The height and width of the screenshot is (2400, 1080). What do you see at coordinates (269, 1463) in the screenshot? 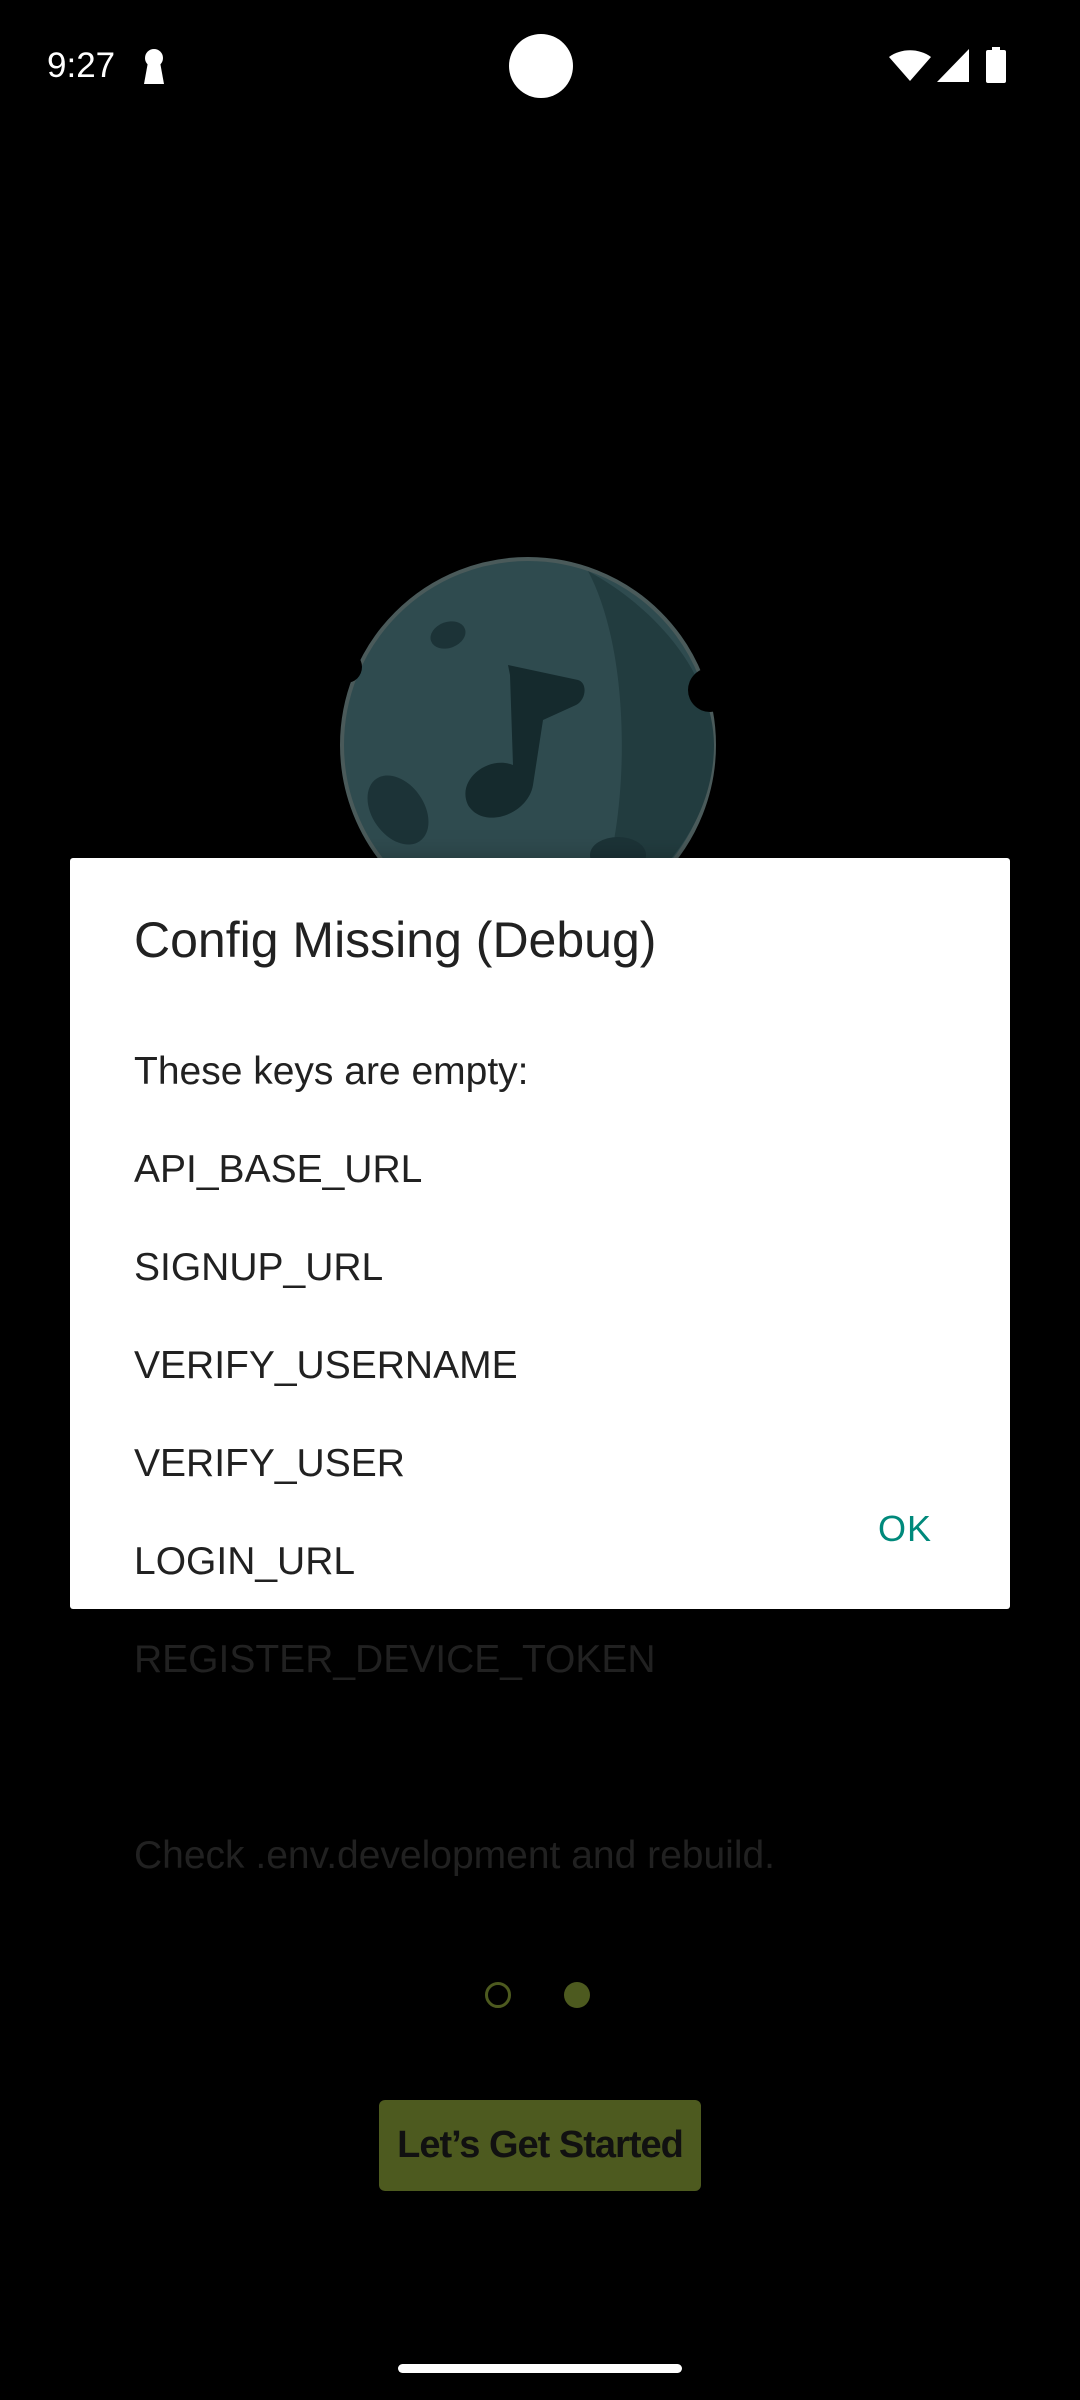
I see `missing-key: VERIFY_USER` at bounding box center [269, 1463].